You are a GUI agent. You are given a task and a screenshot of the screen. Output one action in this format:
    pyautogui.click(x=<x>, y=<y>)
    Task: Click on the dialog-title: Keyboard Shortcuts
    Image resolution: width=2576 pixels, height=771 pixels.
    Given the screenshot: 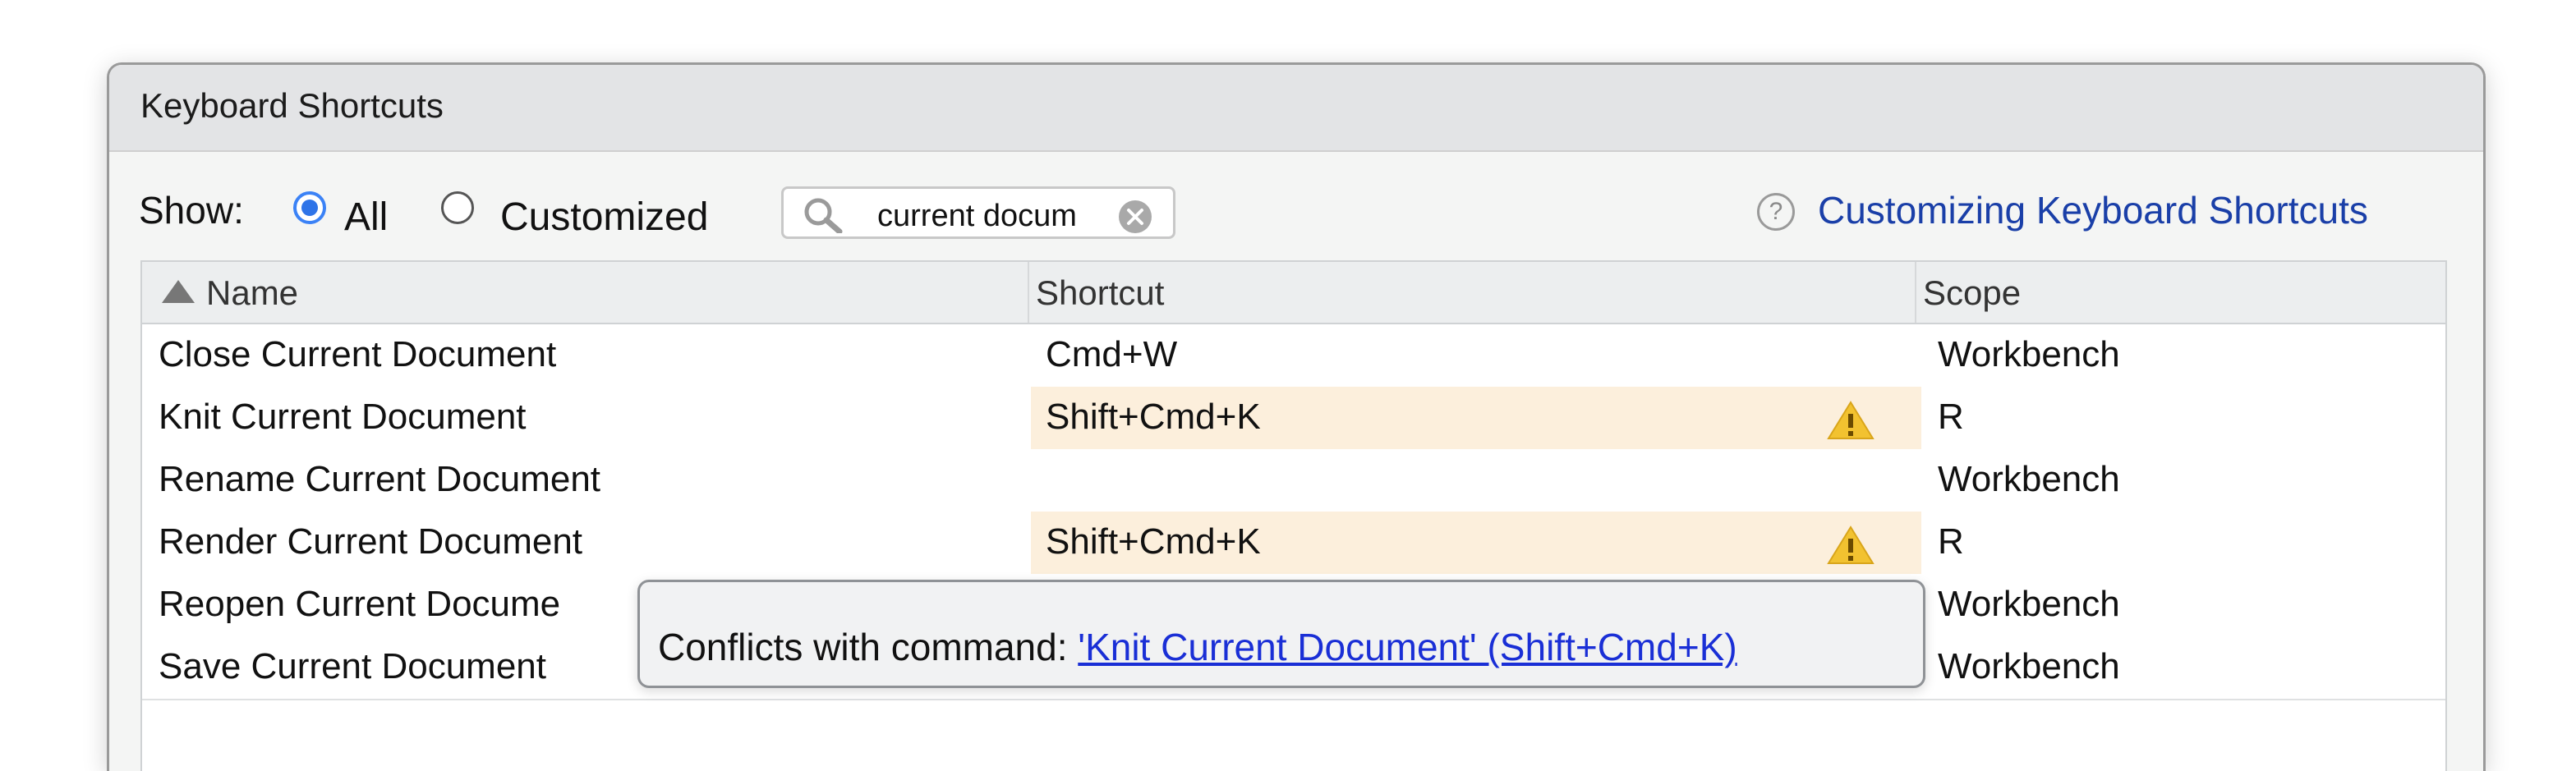 What is the action you would take?
    pyautogui.click(x=292, y=105)
    